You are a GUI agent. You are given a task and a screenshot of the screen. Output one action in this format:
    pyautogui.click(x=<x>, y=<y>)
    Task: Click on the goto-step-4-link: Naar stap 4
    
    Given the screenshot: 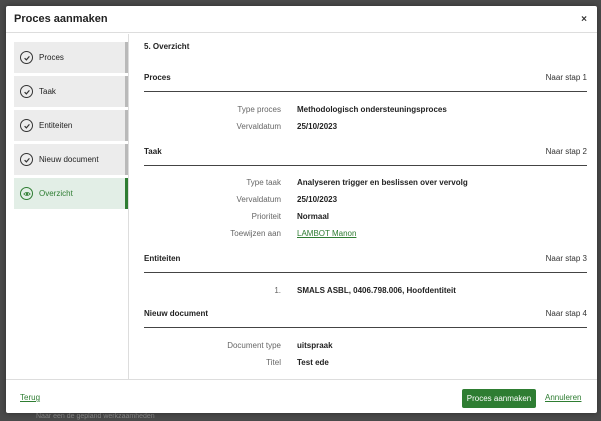 What is the action you would take?
    pyautogui.click(x=566, y=313)
    